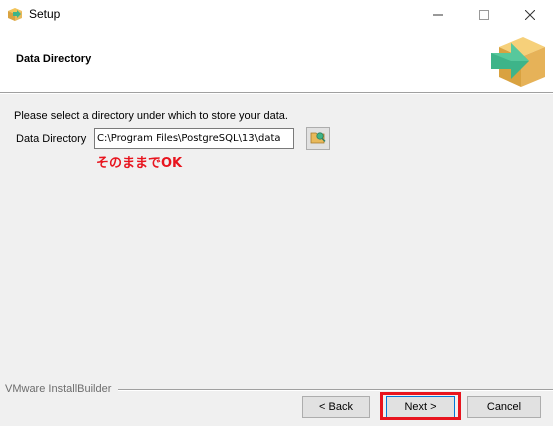  I want to click on next-button: Next >, so click(420, 407).